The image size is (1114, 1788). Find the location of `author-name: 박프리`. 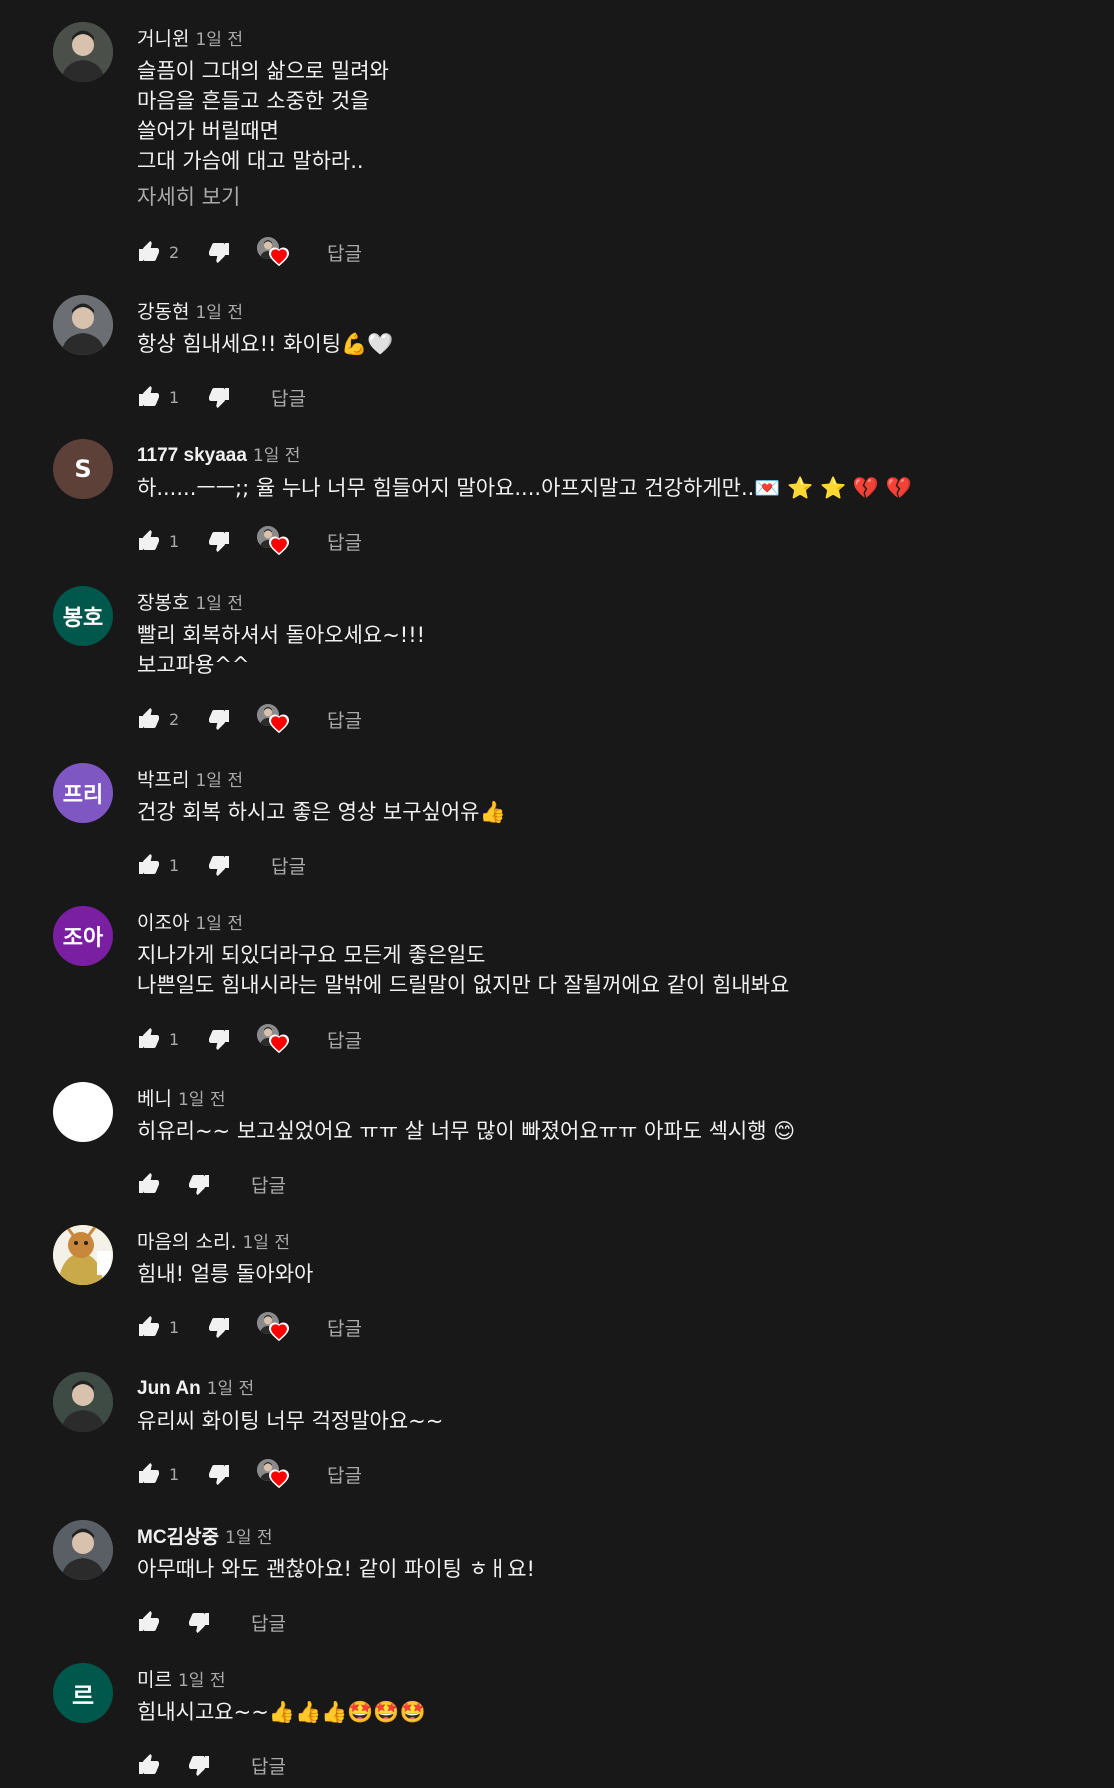

author-name: 박프리 is located at coordinates (163, 780).